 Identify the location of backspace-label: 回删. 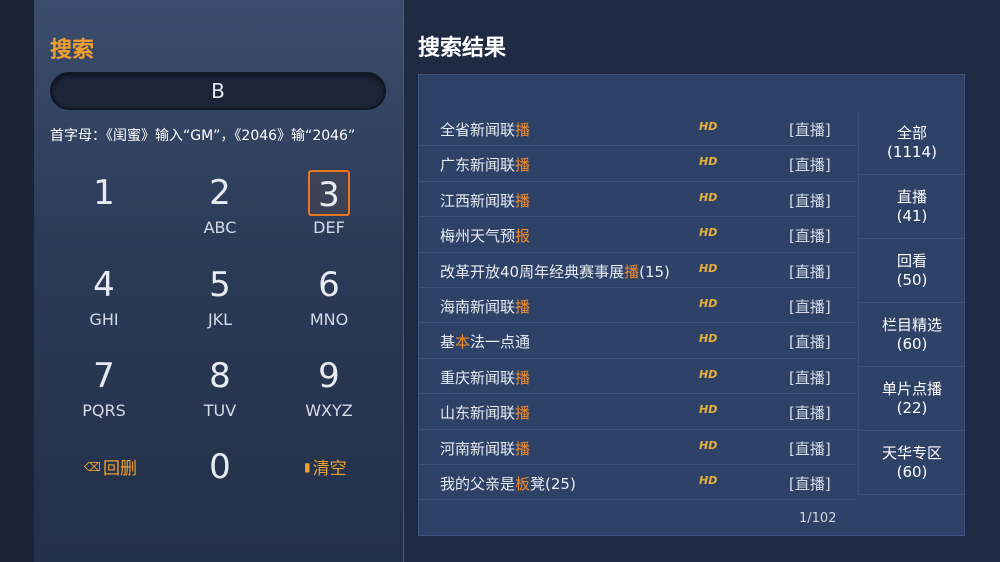
(119, 469).